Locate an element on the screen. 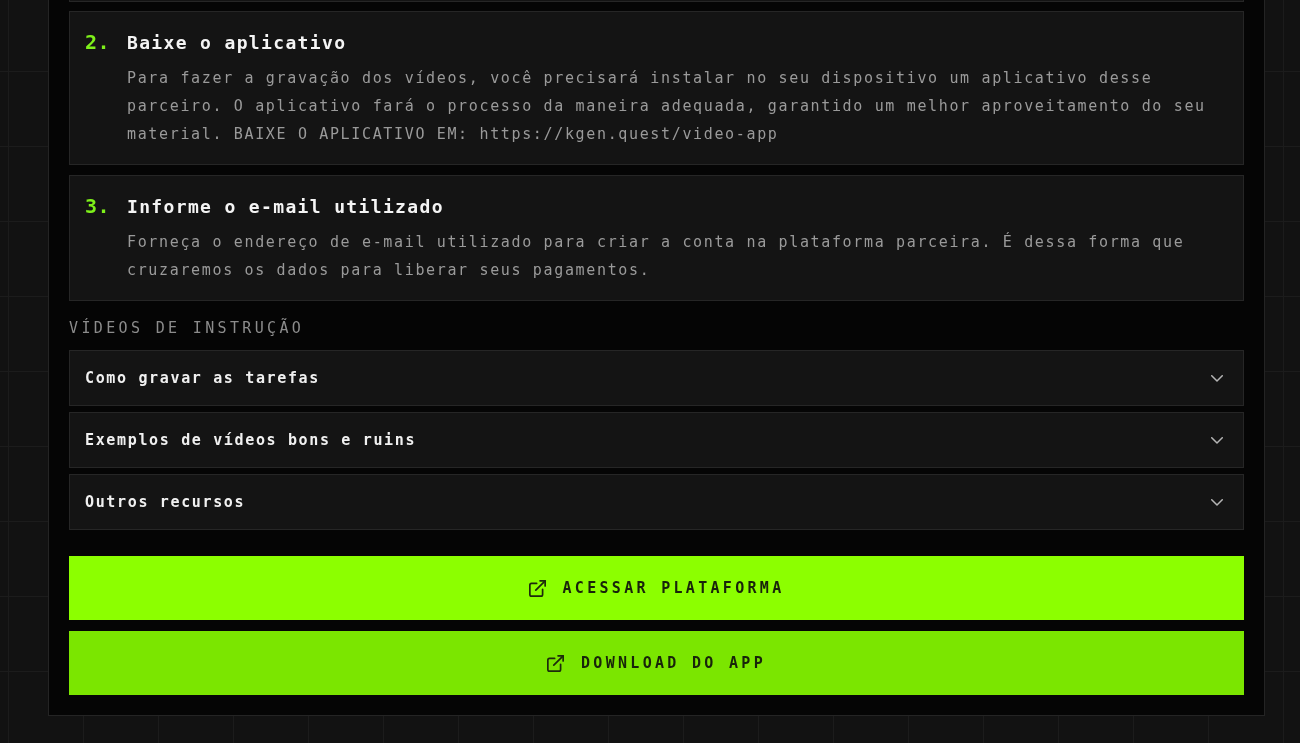 This screenshot has height=743, width=1300. step-title: Baixe o aplicativo is located at coordinates (237, 43).